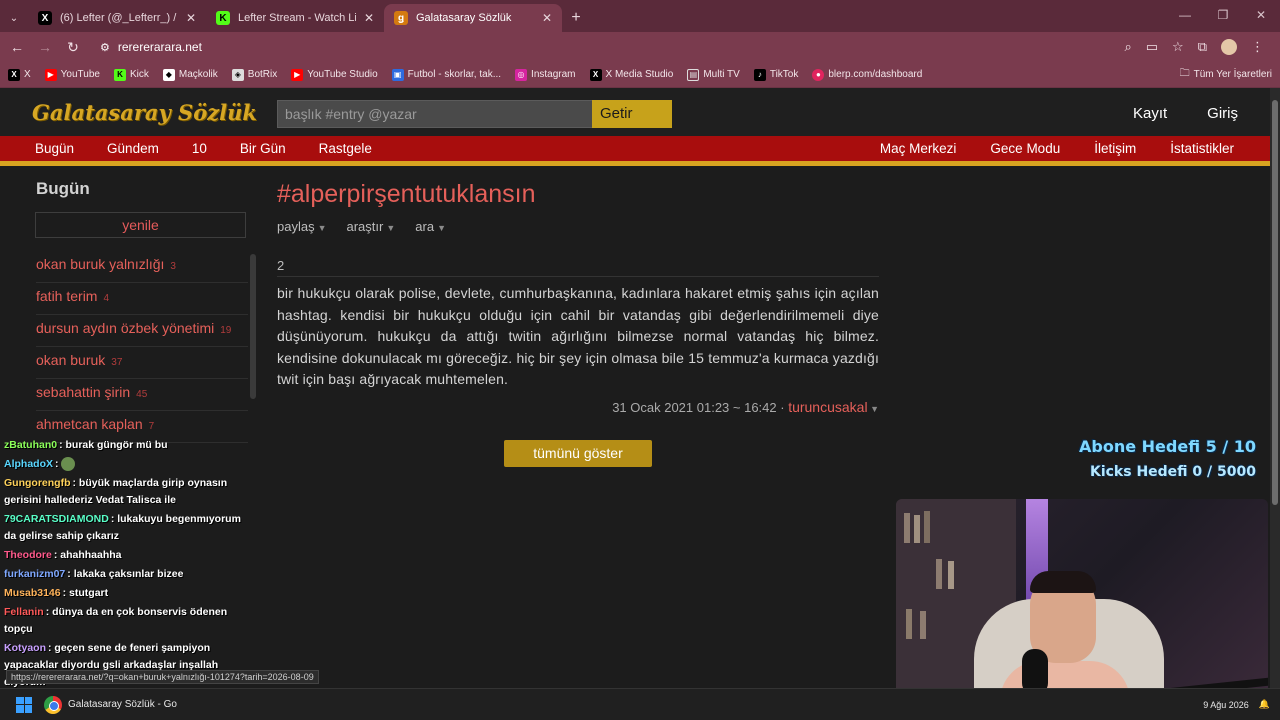 This screenshot has height=720, width=1280. I want to click on bookmark-tiktok: ♪ TikTok, so click(776, 74).